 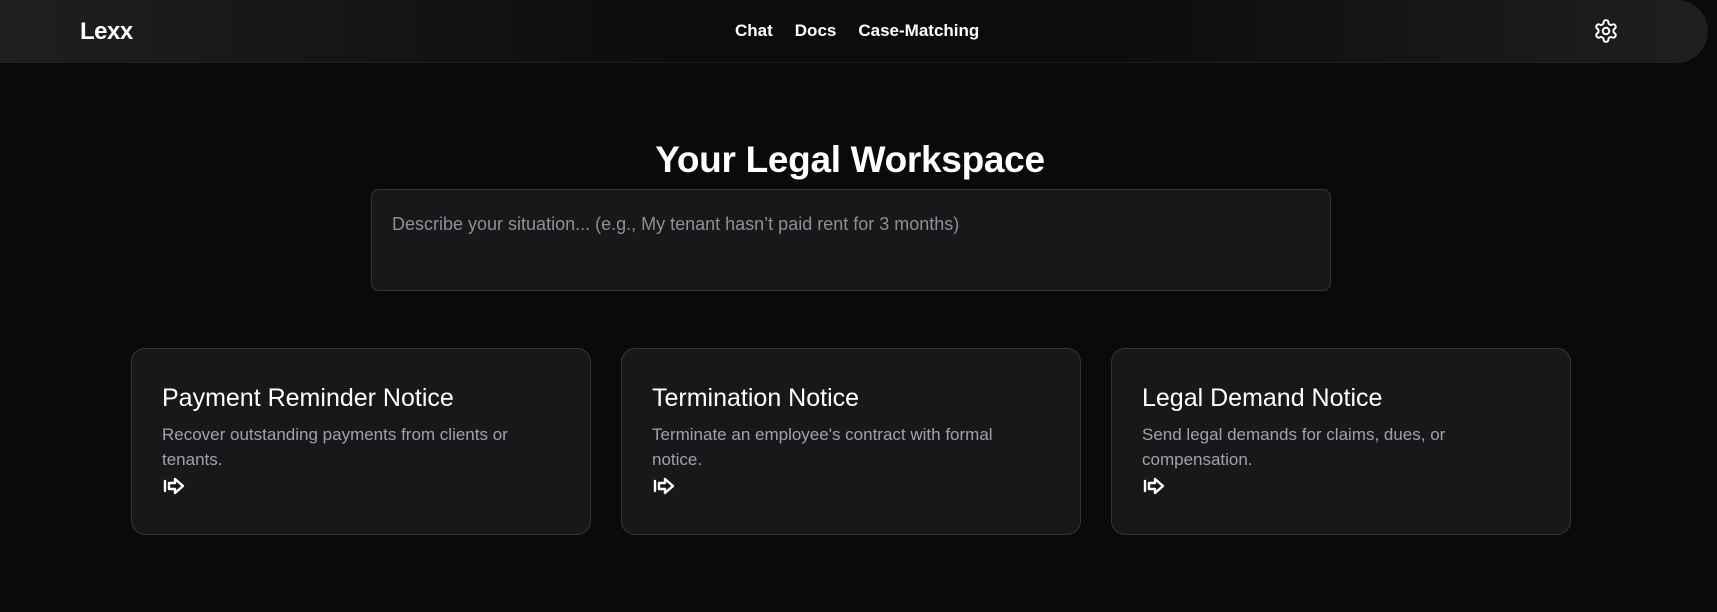 I want to click on nav-link-case-matching: Case-Matching, so click(x=918, y=31).